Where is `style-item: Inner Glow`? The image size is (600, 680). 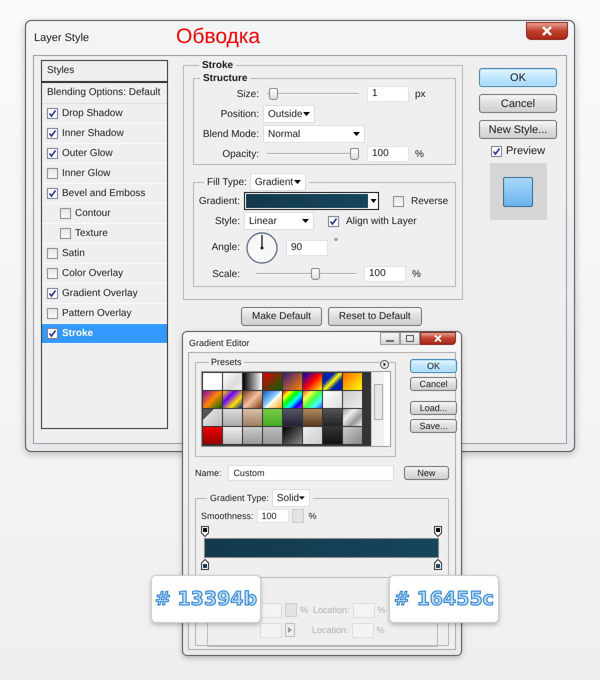
style-item: Inner Glow is located at coordinates (104, 174).